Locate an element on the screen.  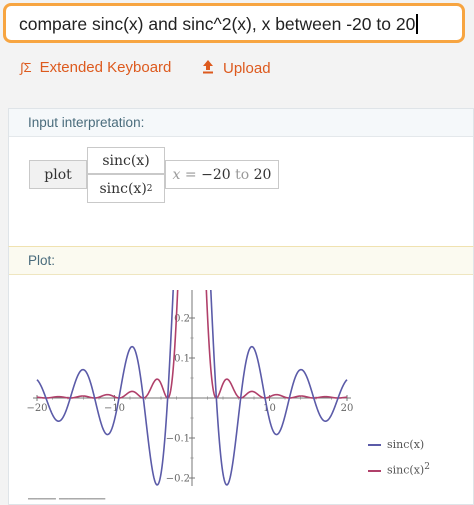
y-tick-label: −0.1 is located at coordinates (178, 439).